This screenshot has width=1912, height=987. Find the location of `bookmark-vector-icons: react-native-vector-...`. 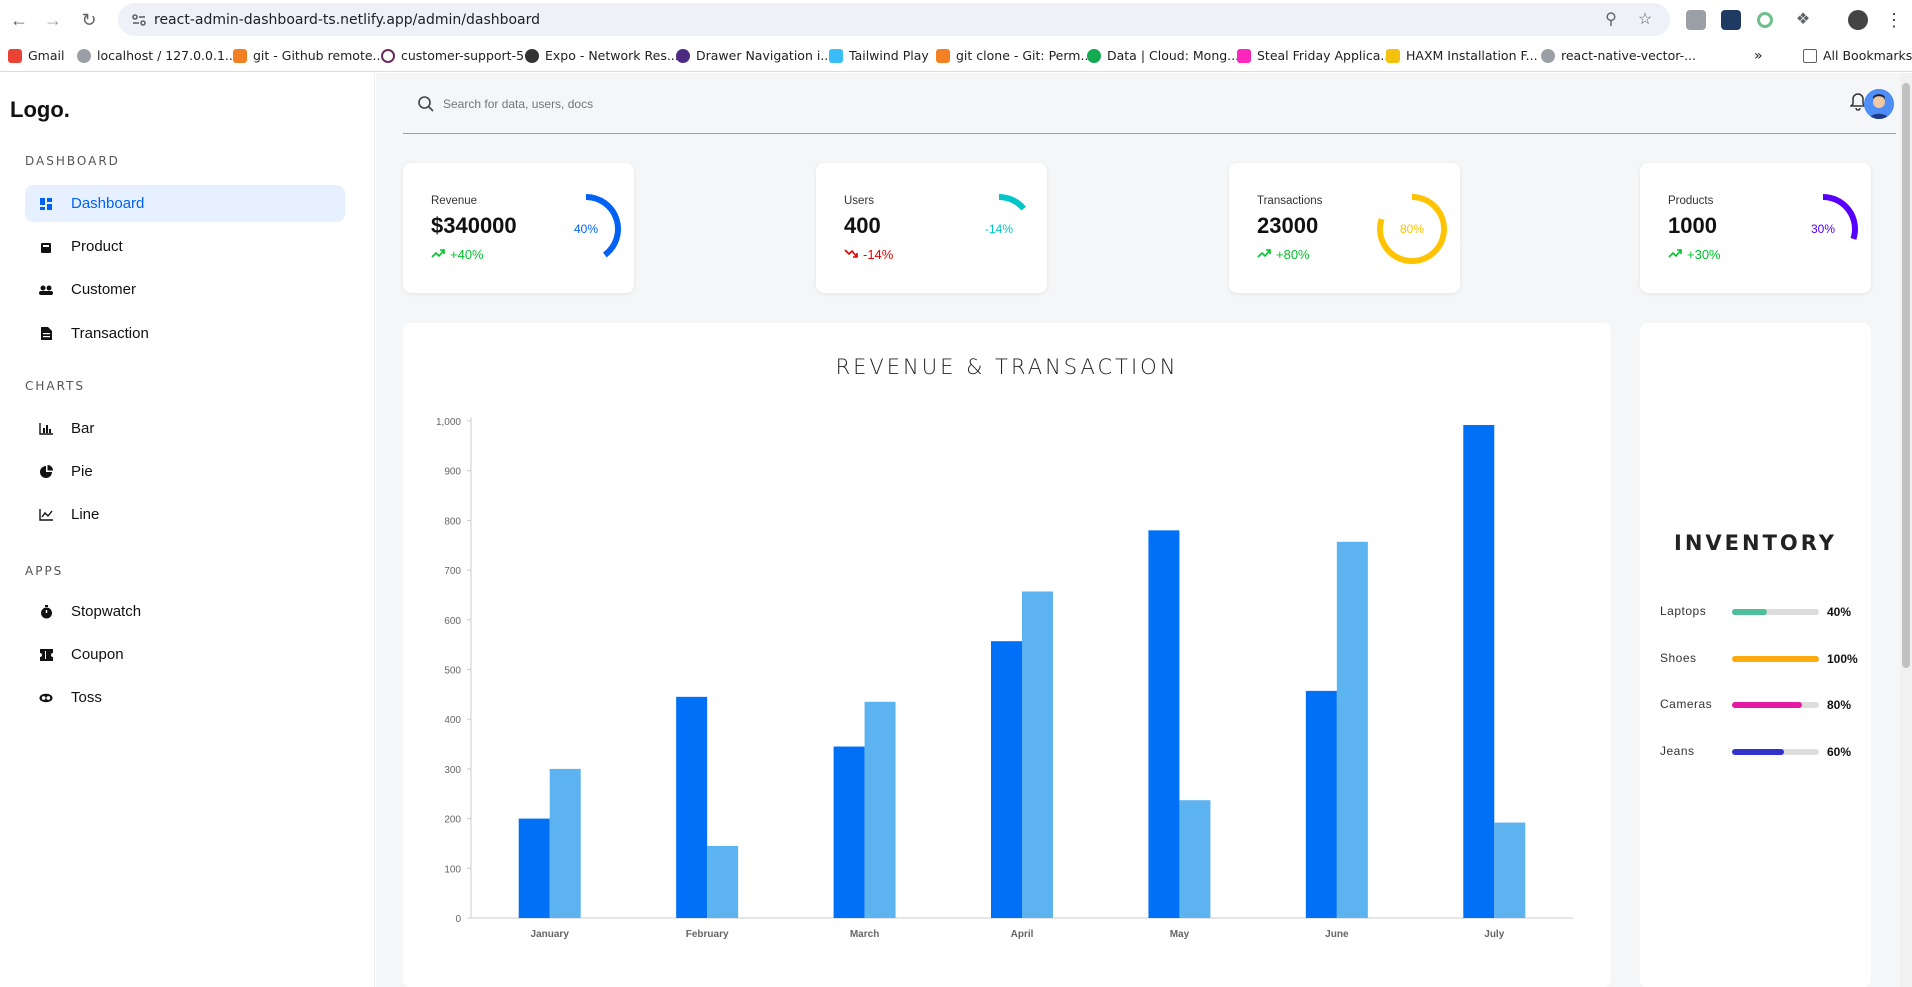

bookmark-vector-icons: react-native-vector-... is located at coordinates (1618, 55).